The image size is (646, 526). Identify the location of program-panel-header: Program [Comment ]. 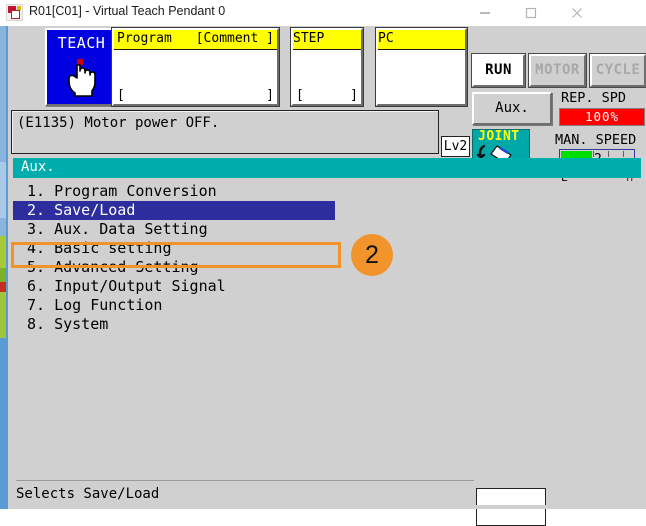
(195, 40).